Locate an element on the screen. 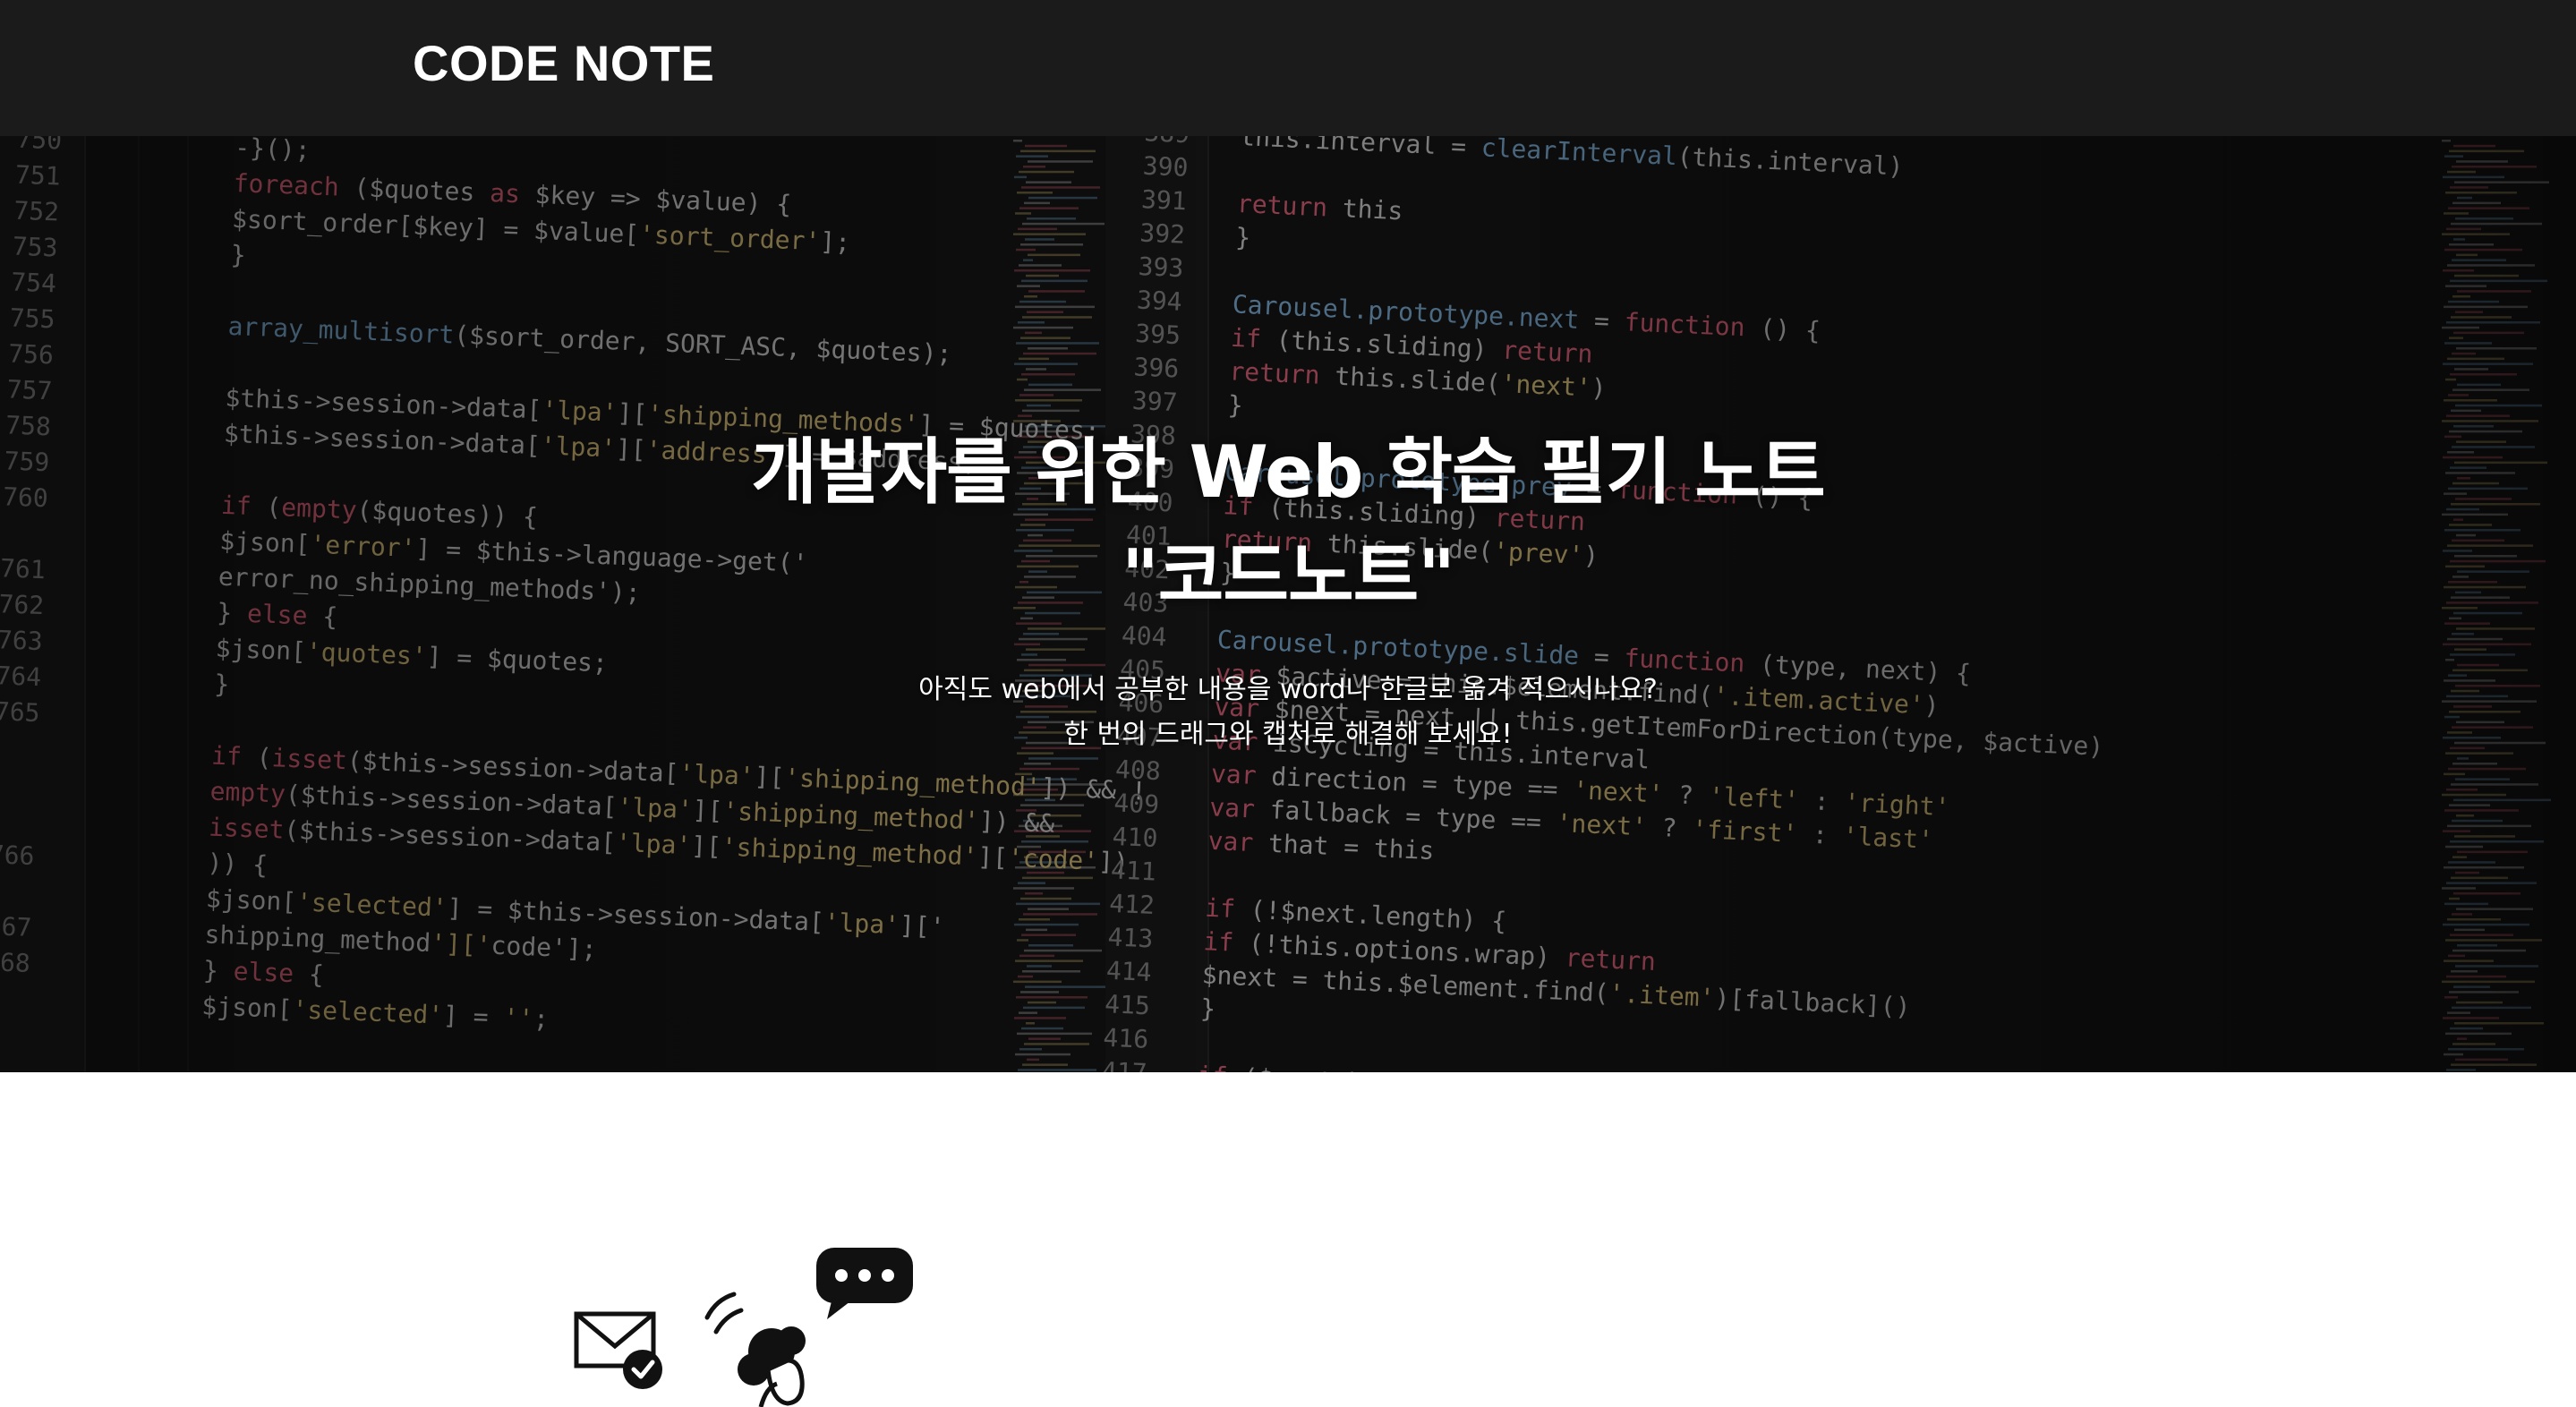 Image resolution: width=2576 pixels, height=1407 pixels. hero-title-line2: "코드노트" is located at coordinates (1288, 576).